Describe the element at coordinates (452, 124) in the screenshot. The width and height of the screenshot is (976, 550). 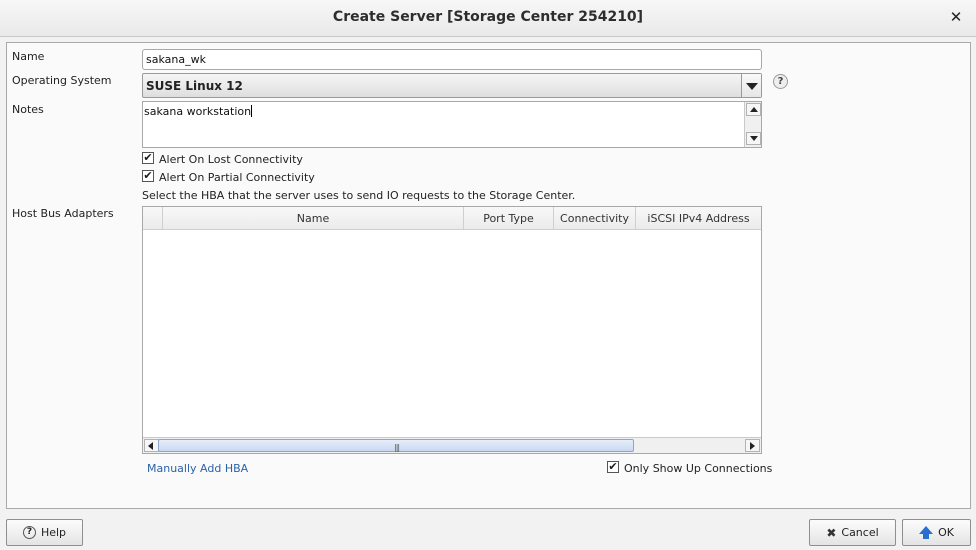
I see `notes-textarea: sakana workstation` at that location.